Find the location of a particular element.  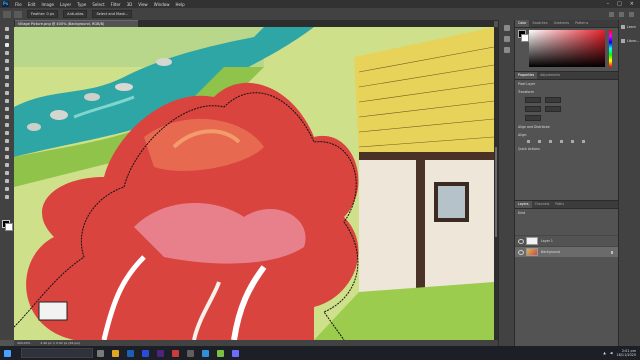

hue-slider is located at coordinates (610, 48).